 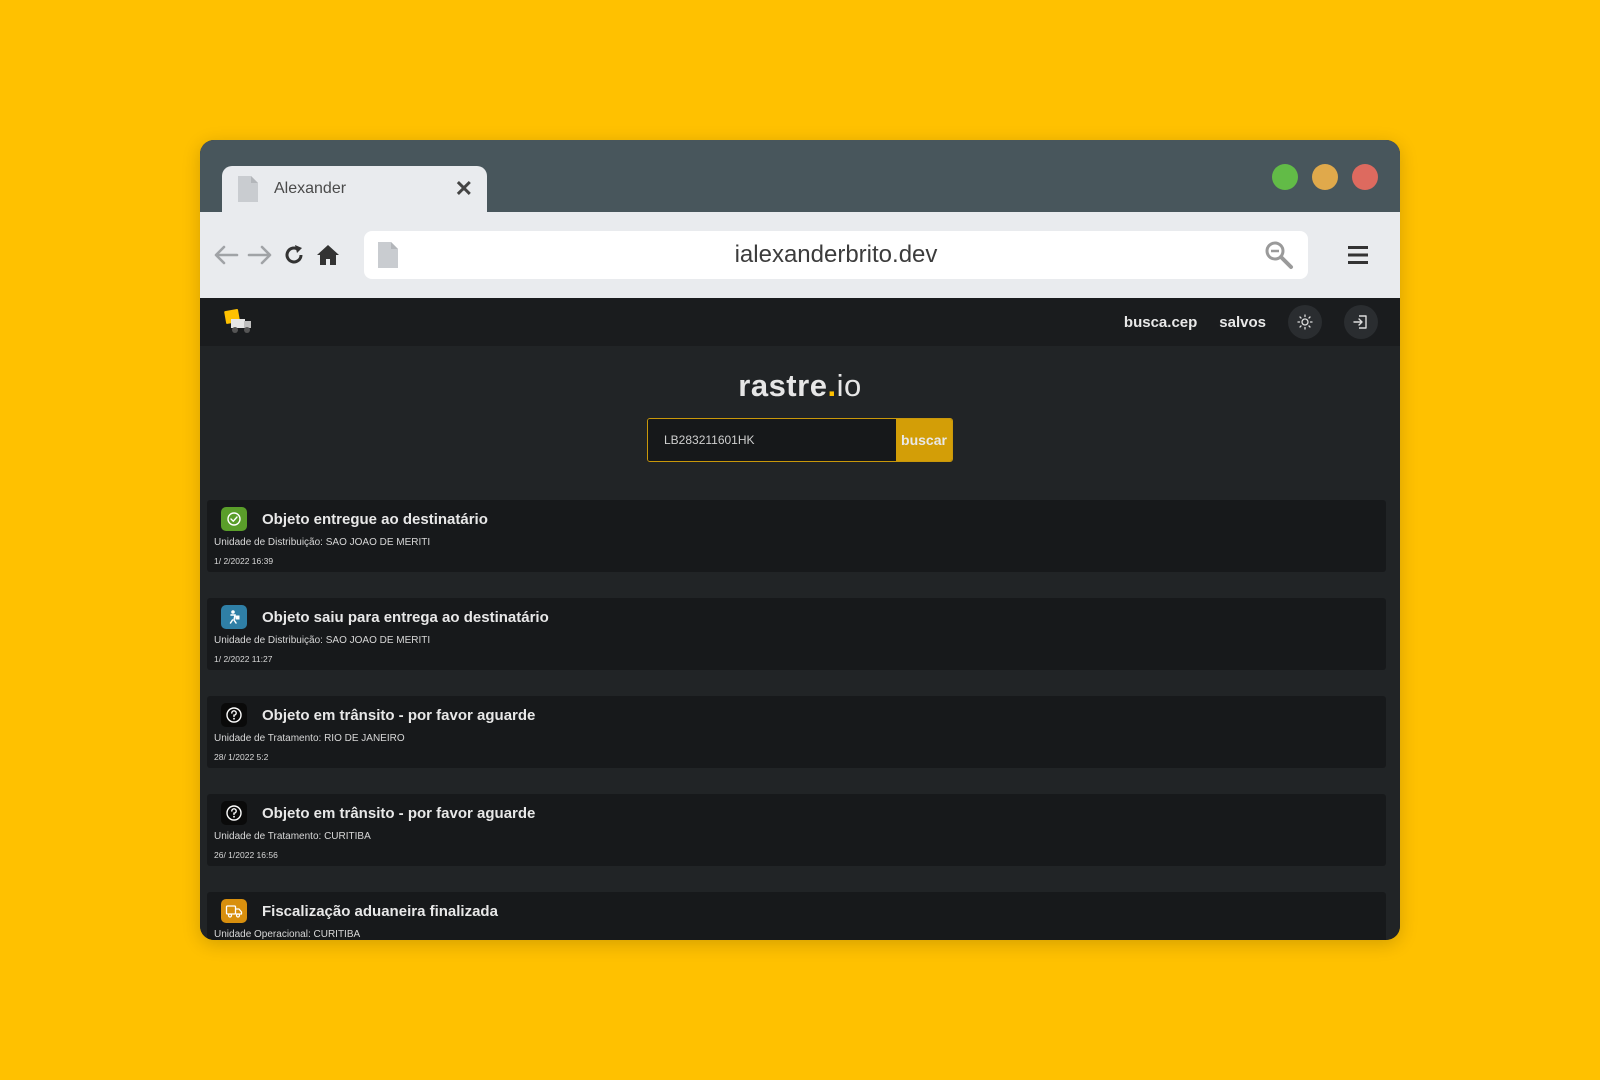 I want to click on truck-icon, so click(x=234, y=911).